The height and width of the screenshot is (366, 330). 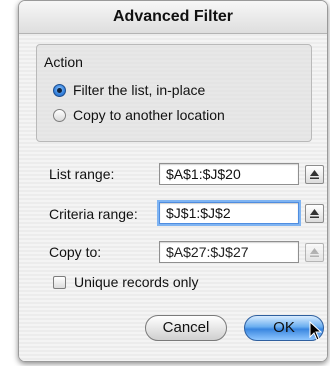 I want to click on copy-to-label: Copy to:, so click(x=75, y=252).